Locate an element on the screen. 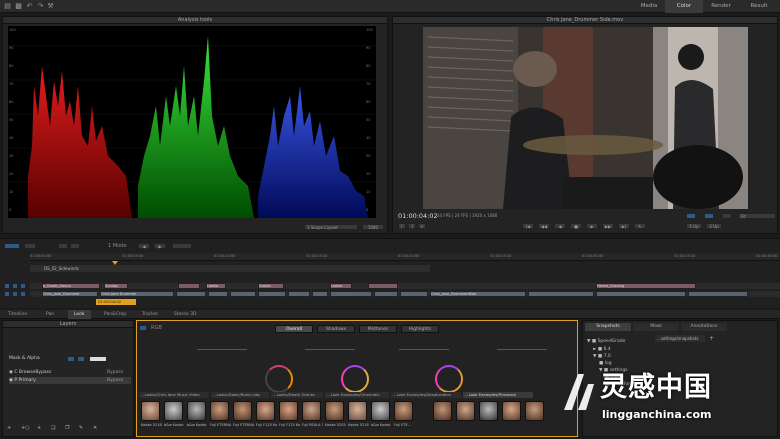 This screenshot has height=439, width=780. wrench-icon: ⚒ is located at coordinates (50, 6).